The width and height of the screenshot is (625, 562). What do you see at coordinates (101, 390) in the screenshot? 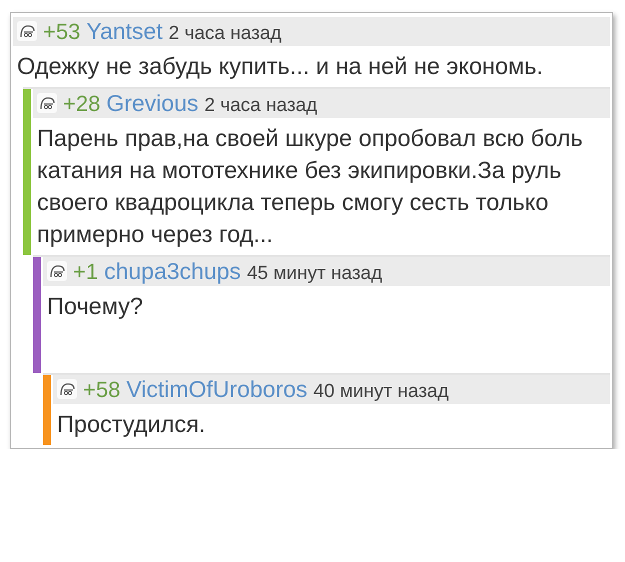
I see `comment-score: +58` at bounding box center [101, 390].